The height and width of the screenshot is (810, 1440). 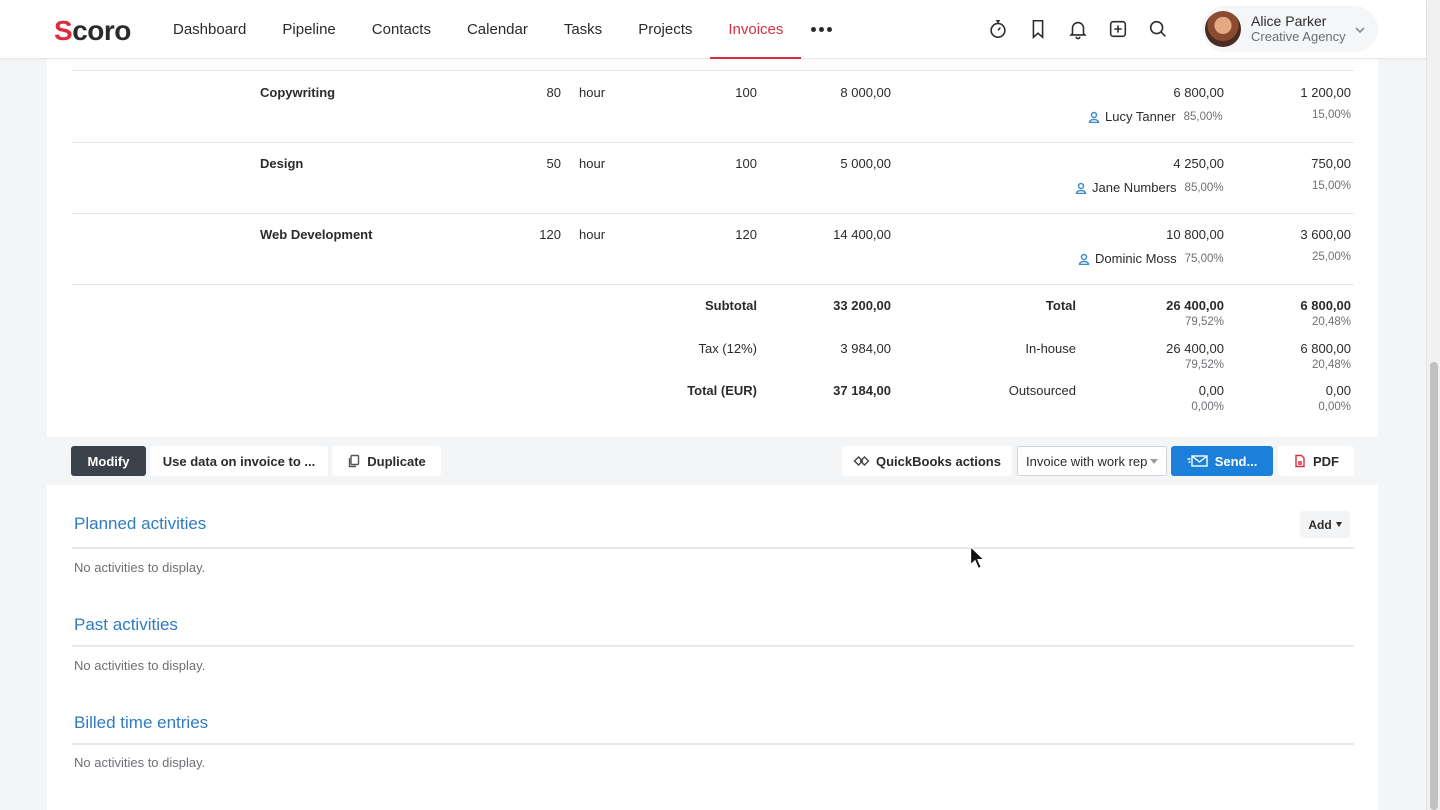 What do you see at coordinates (282, 163) in the screenshot?
I see `line-product: Design` at bounding box center [282, 163].